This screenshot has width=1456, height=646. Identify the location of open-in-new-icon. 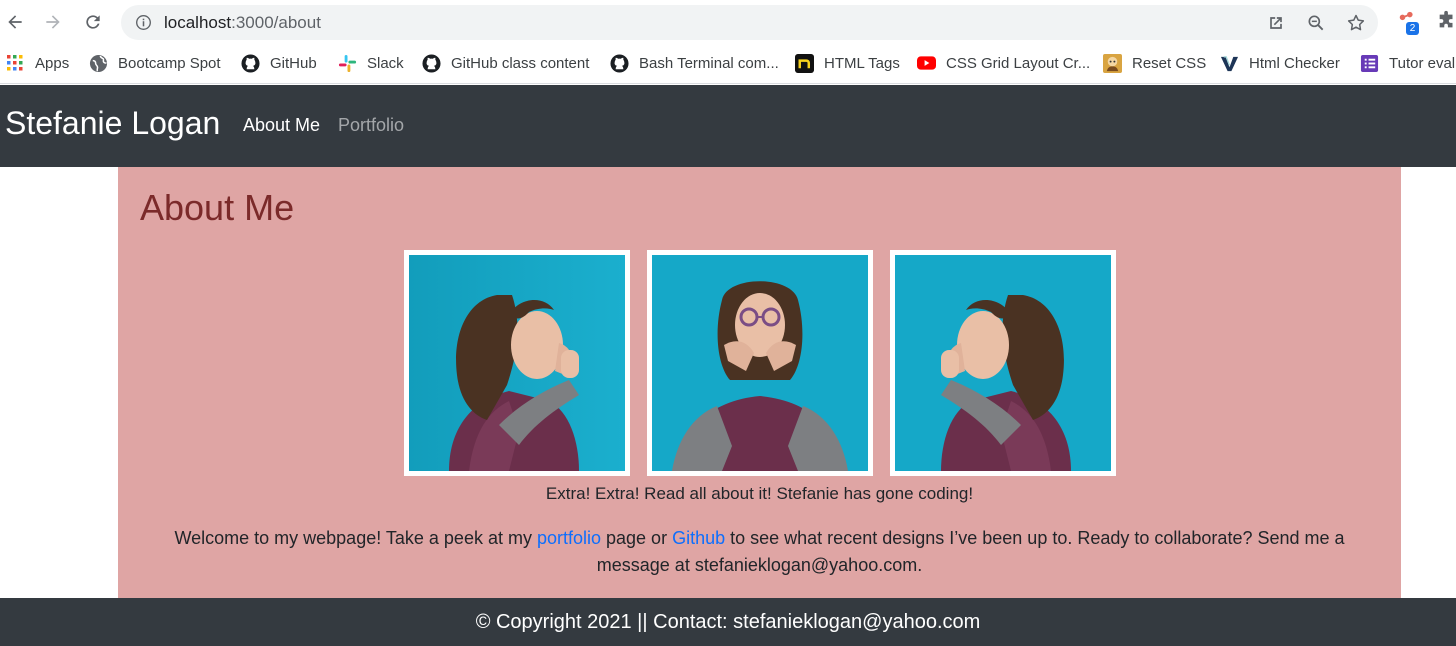
(1276, 23).